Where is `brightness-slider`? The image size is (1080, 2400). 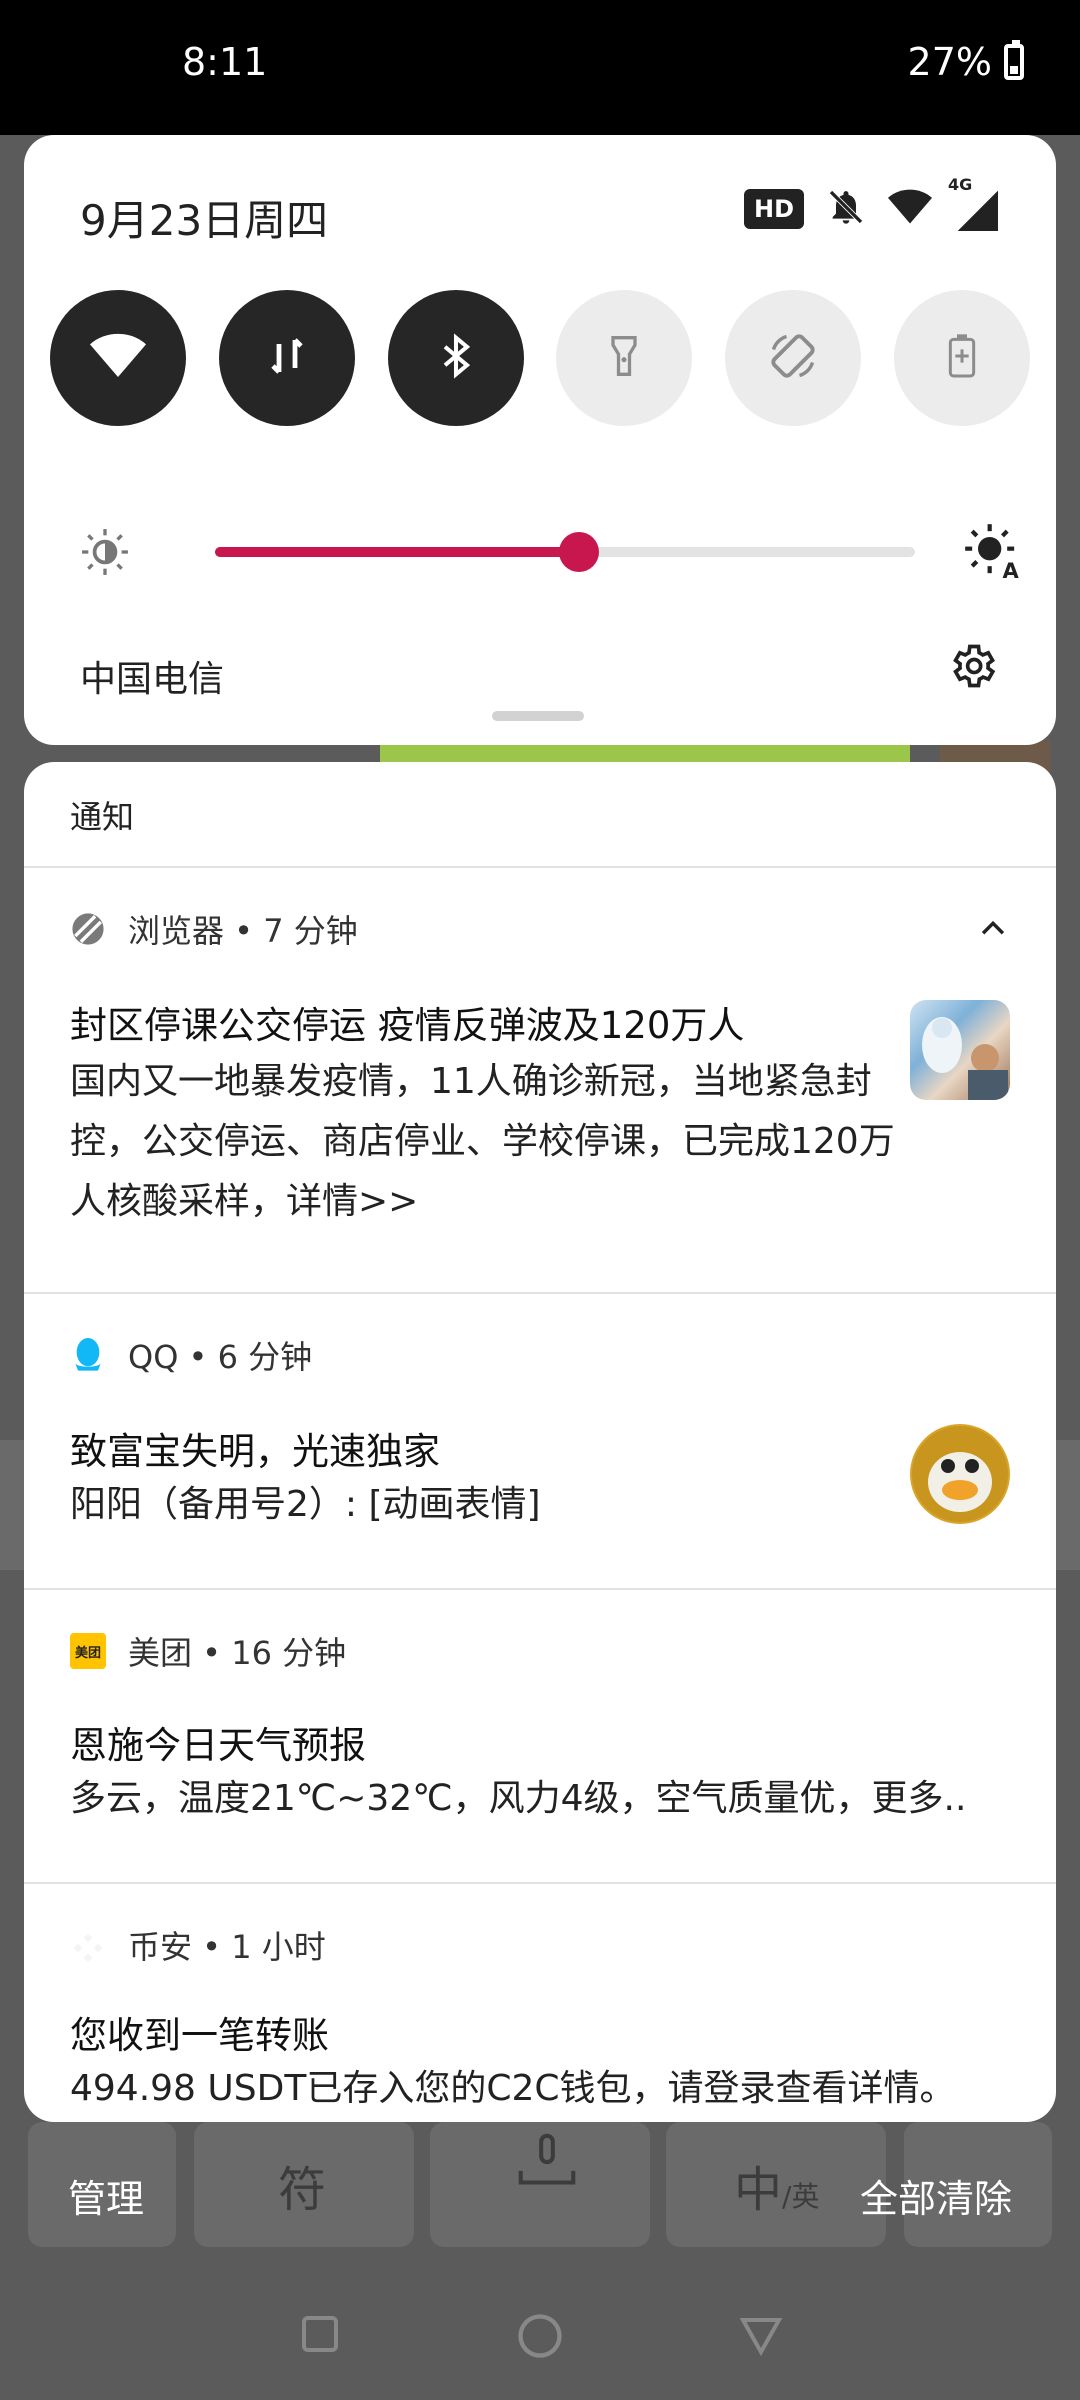
brightness-slider is located at coordinates (565, 552).